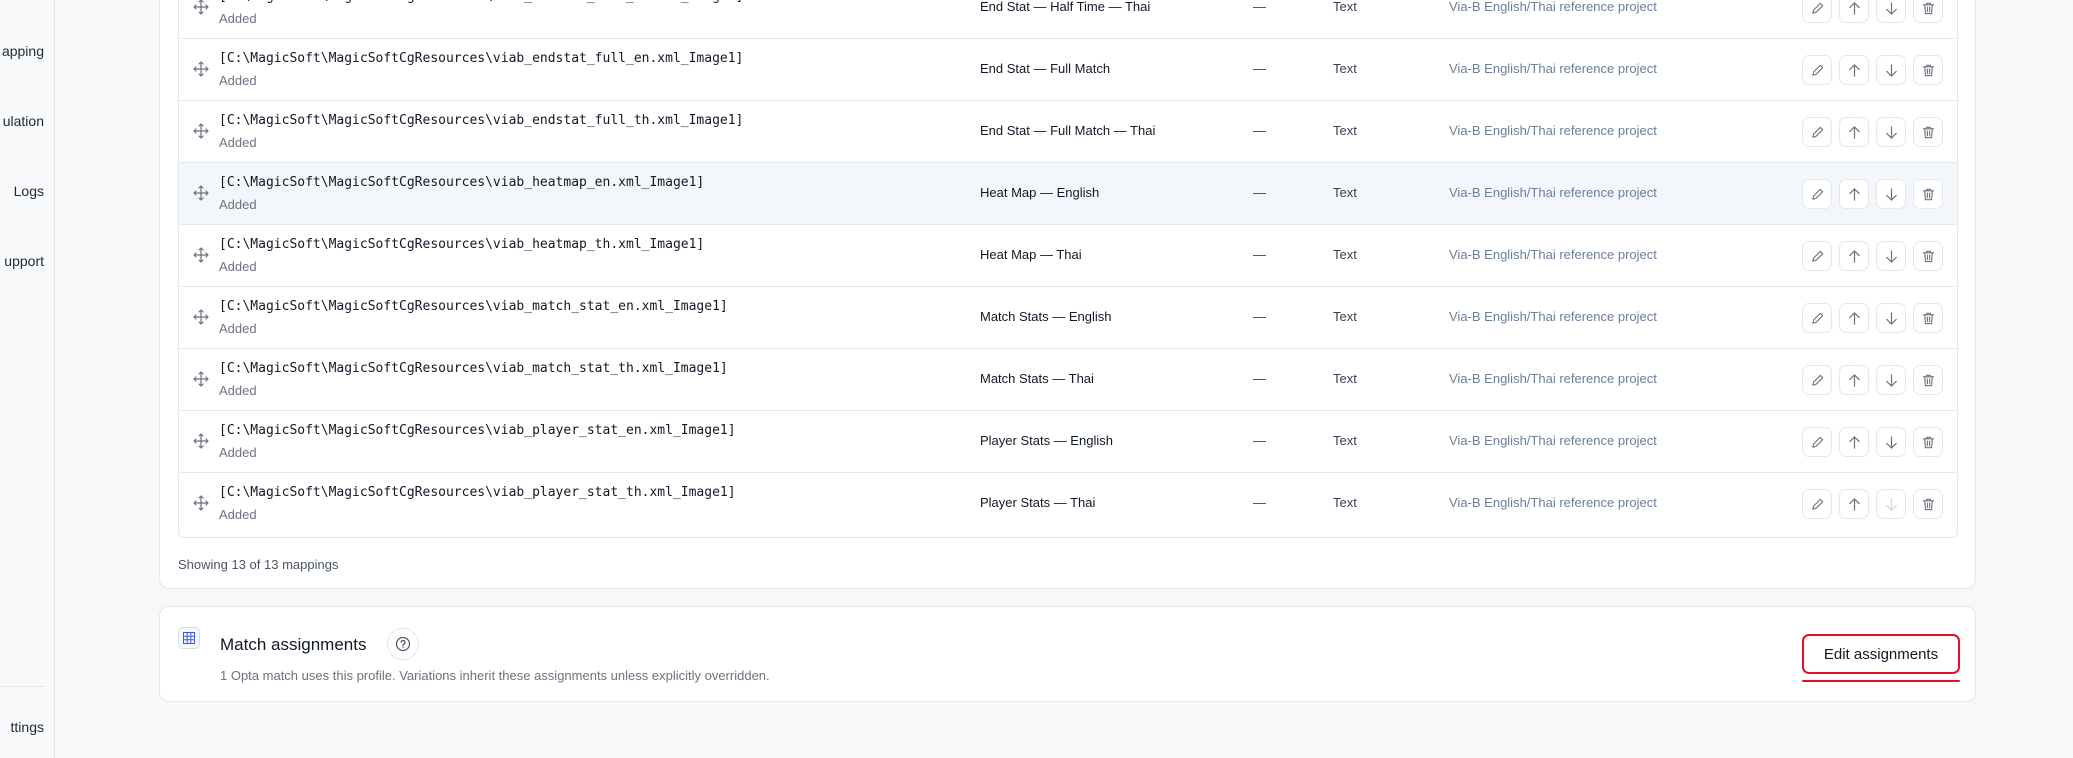 The image size is (2073, 758). Describe the element at coordinates (24, 261) in the screenshot. I see `sidebar-item-support: upport` at that location.